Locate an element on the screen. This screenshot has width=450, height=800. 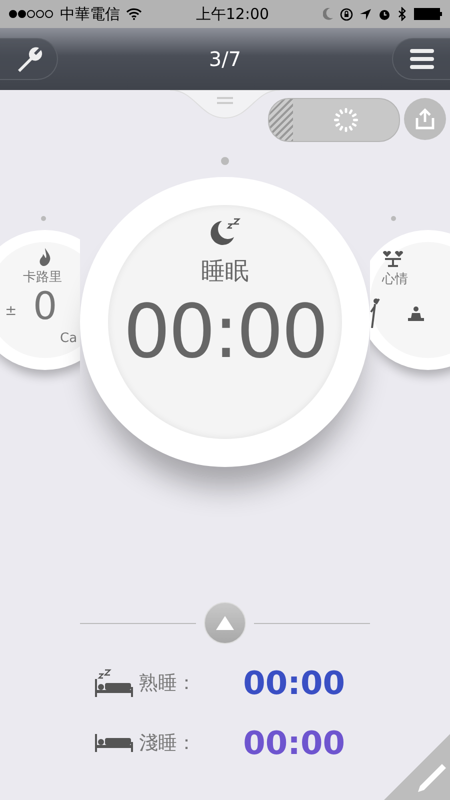
share-button is located at coordinates (425, 119).